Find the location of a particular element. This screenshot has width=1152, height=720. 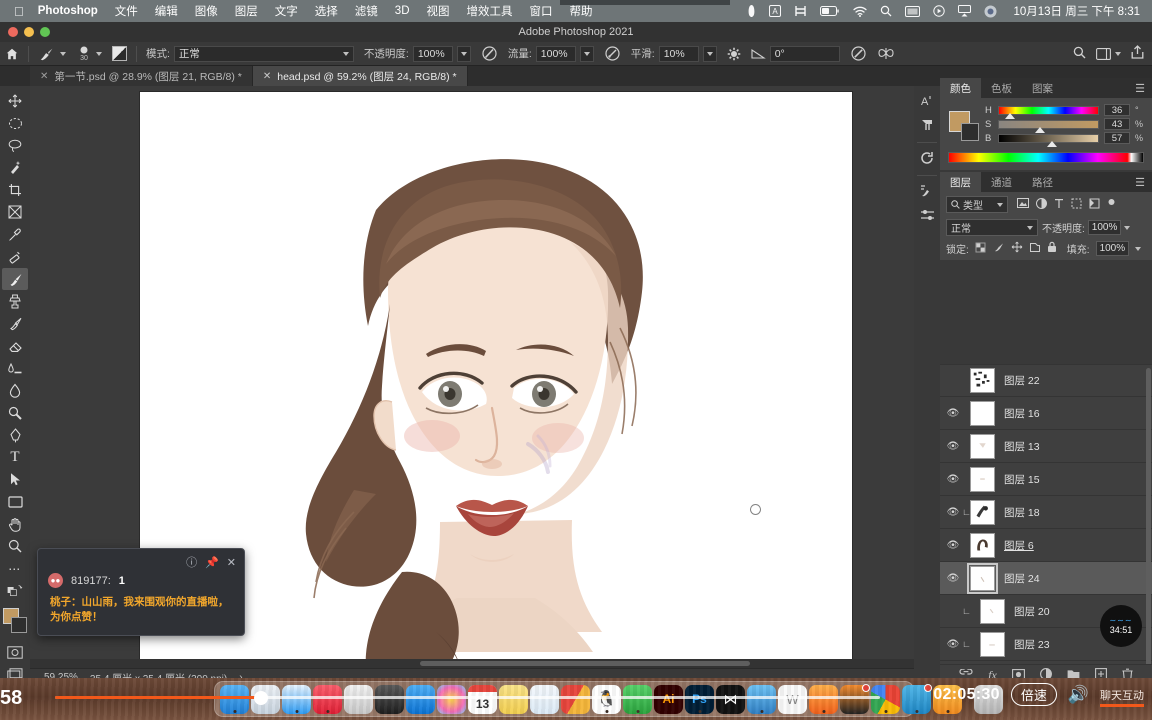

background-color-swatch is located at coordinates (970, 132).